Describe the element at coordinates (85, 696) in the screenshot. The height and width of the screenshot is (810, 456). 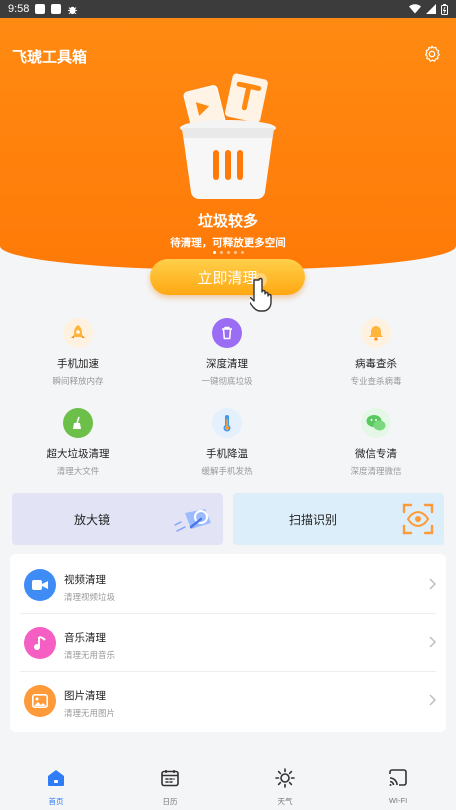
I see `list-item-name: 图片清理` at that location.